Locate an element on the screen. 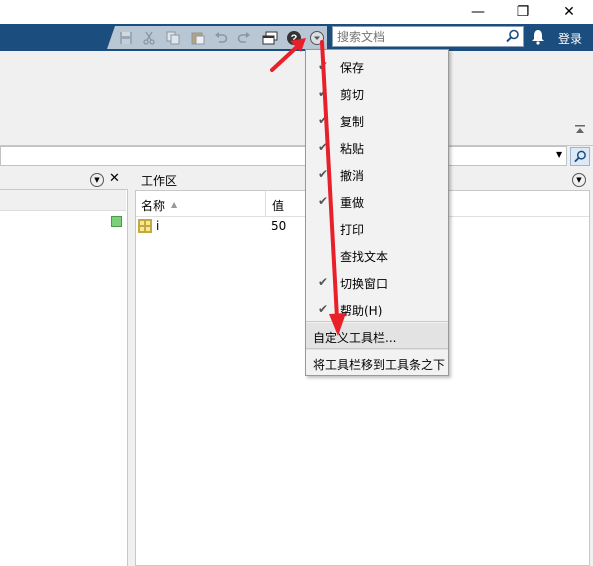 The width and height of the screenshot is (593, 566). chevron-down-icon: ▼ is located at coordinates (559, 154).